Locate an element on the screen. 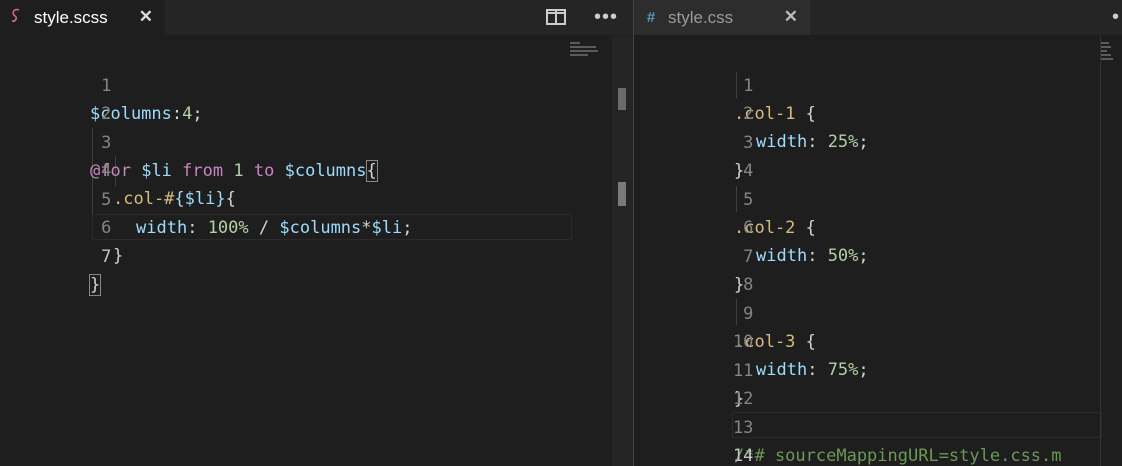  tab-style-css: # style.css ✕ is located at coordinates (722, 17).